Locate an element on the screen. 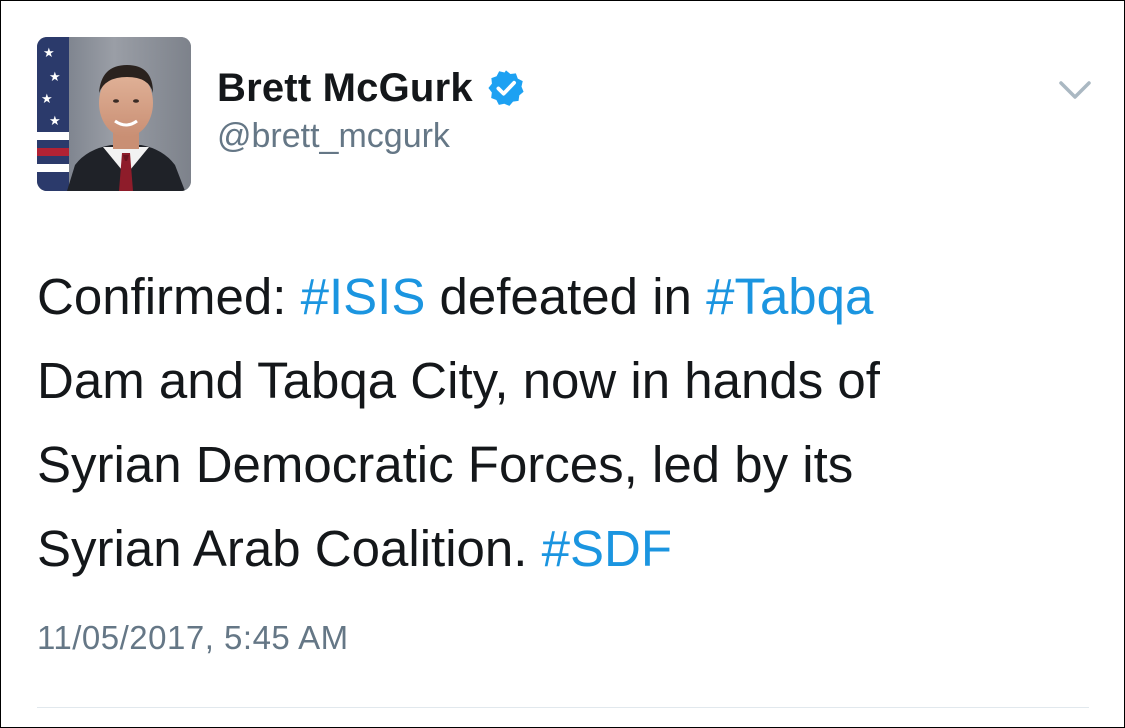 Image resolution: width=1125 pixels, height=728 pixels. tweet-text-segment: Syrian Arab Coalition. is located at coordinates (289, 548).